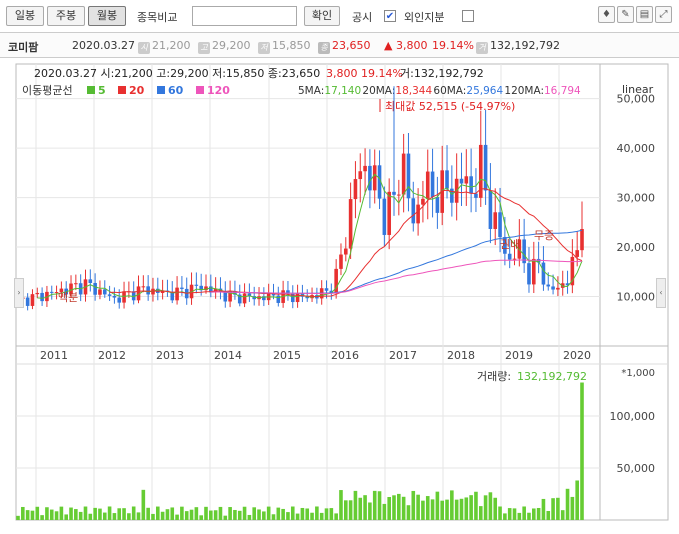 This screenshot has width=679, height=534. I want to click on volume-tick-label: 100,000, so click(633, 416).